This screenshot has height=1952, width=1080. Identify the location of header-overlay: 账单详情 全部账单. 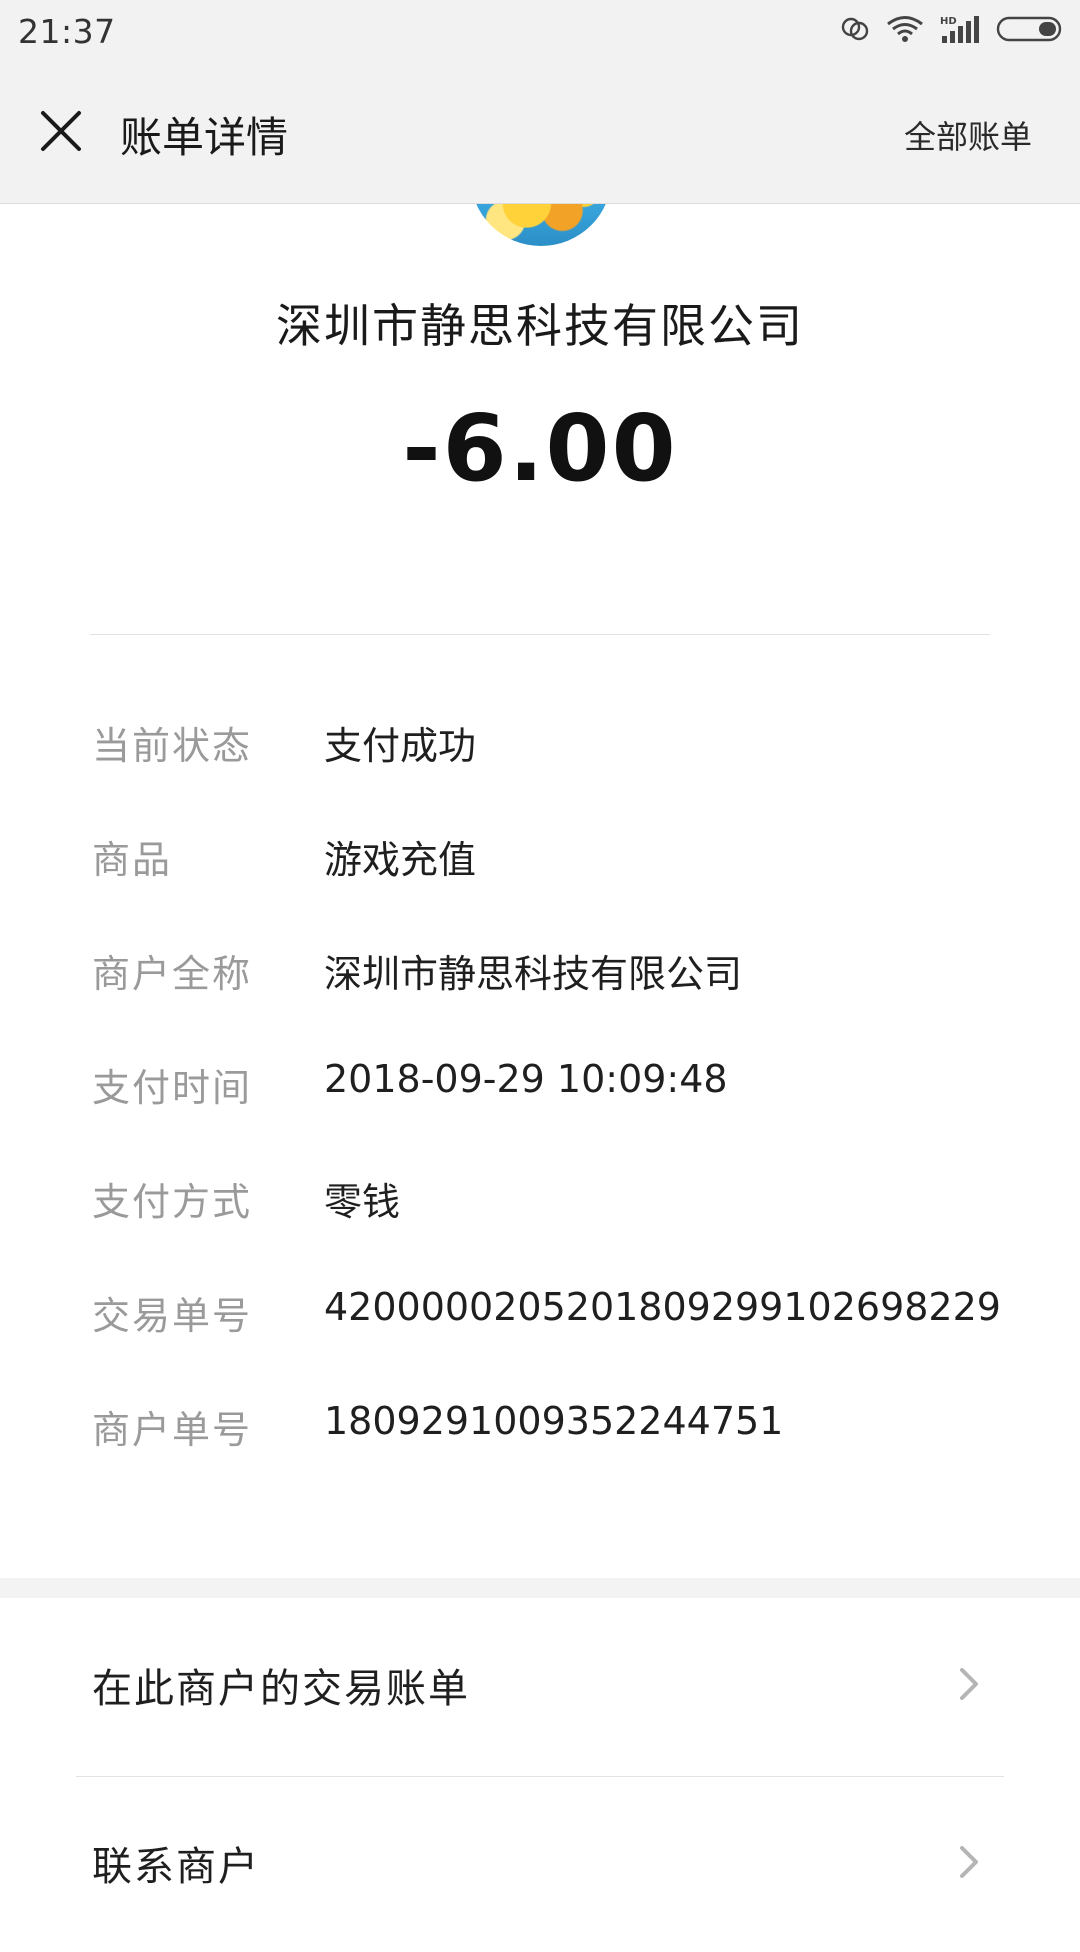
(540, 133).